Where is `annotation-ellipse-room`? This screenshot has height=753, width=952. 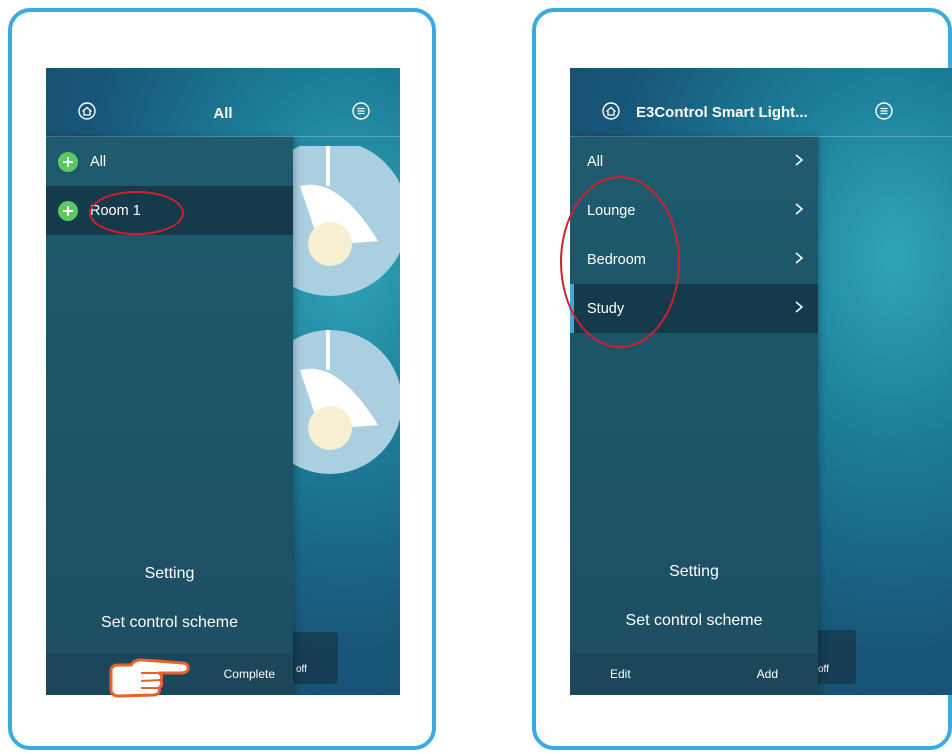 annotation-ellipse-room is located at coordinates (136, 213).